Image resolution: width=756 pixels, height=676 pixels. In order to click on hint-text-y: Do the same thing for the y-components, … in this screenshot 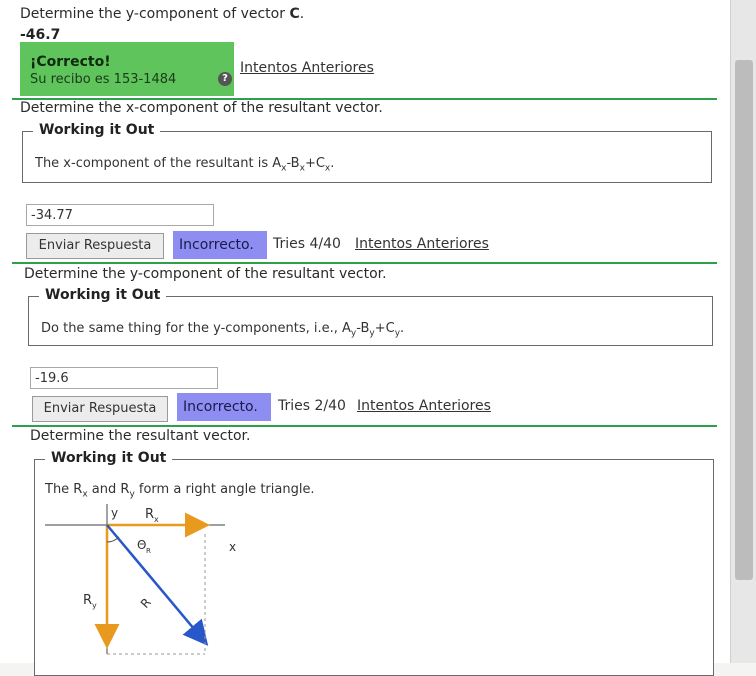, I will do `click(222, 330)`.